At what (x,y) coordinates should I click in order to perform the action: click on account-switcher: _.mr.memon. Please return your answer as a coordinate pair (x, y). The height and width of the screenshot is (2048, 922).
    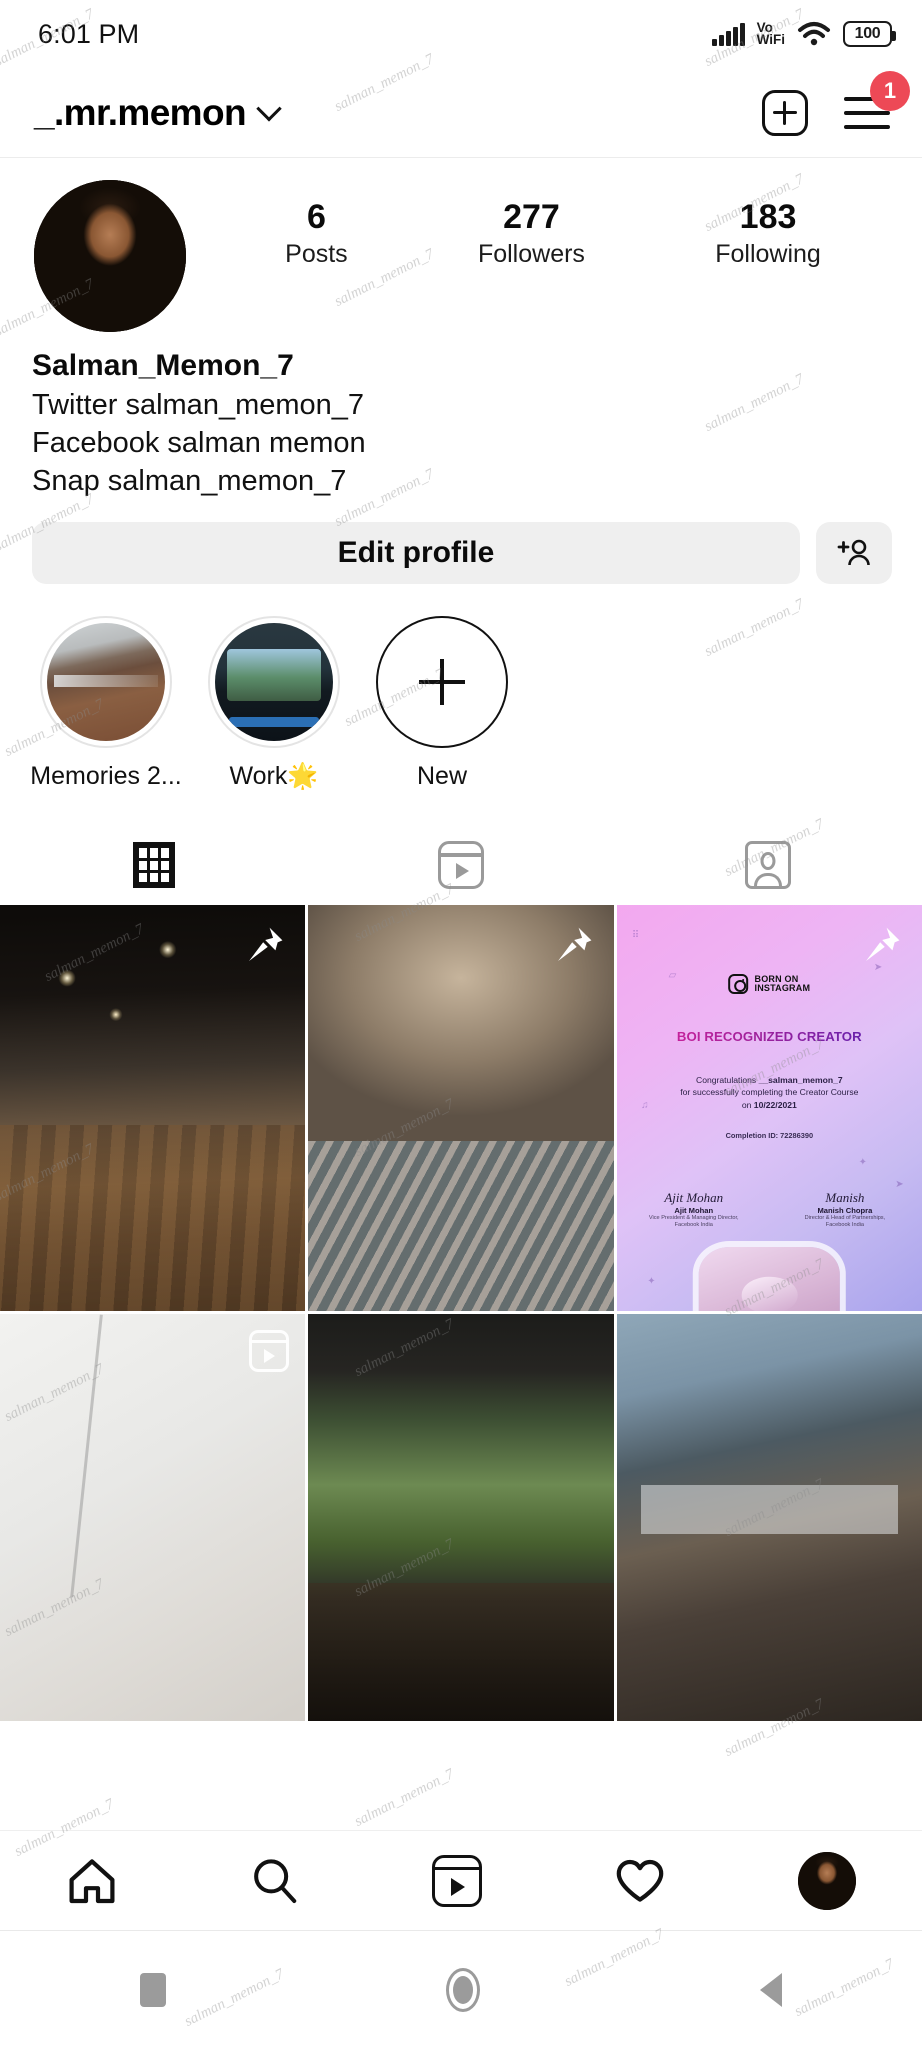
    Looking at the image, I should click on (398, 113).